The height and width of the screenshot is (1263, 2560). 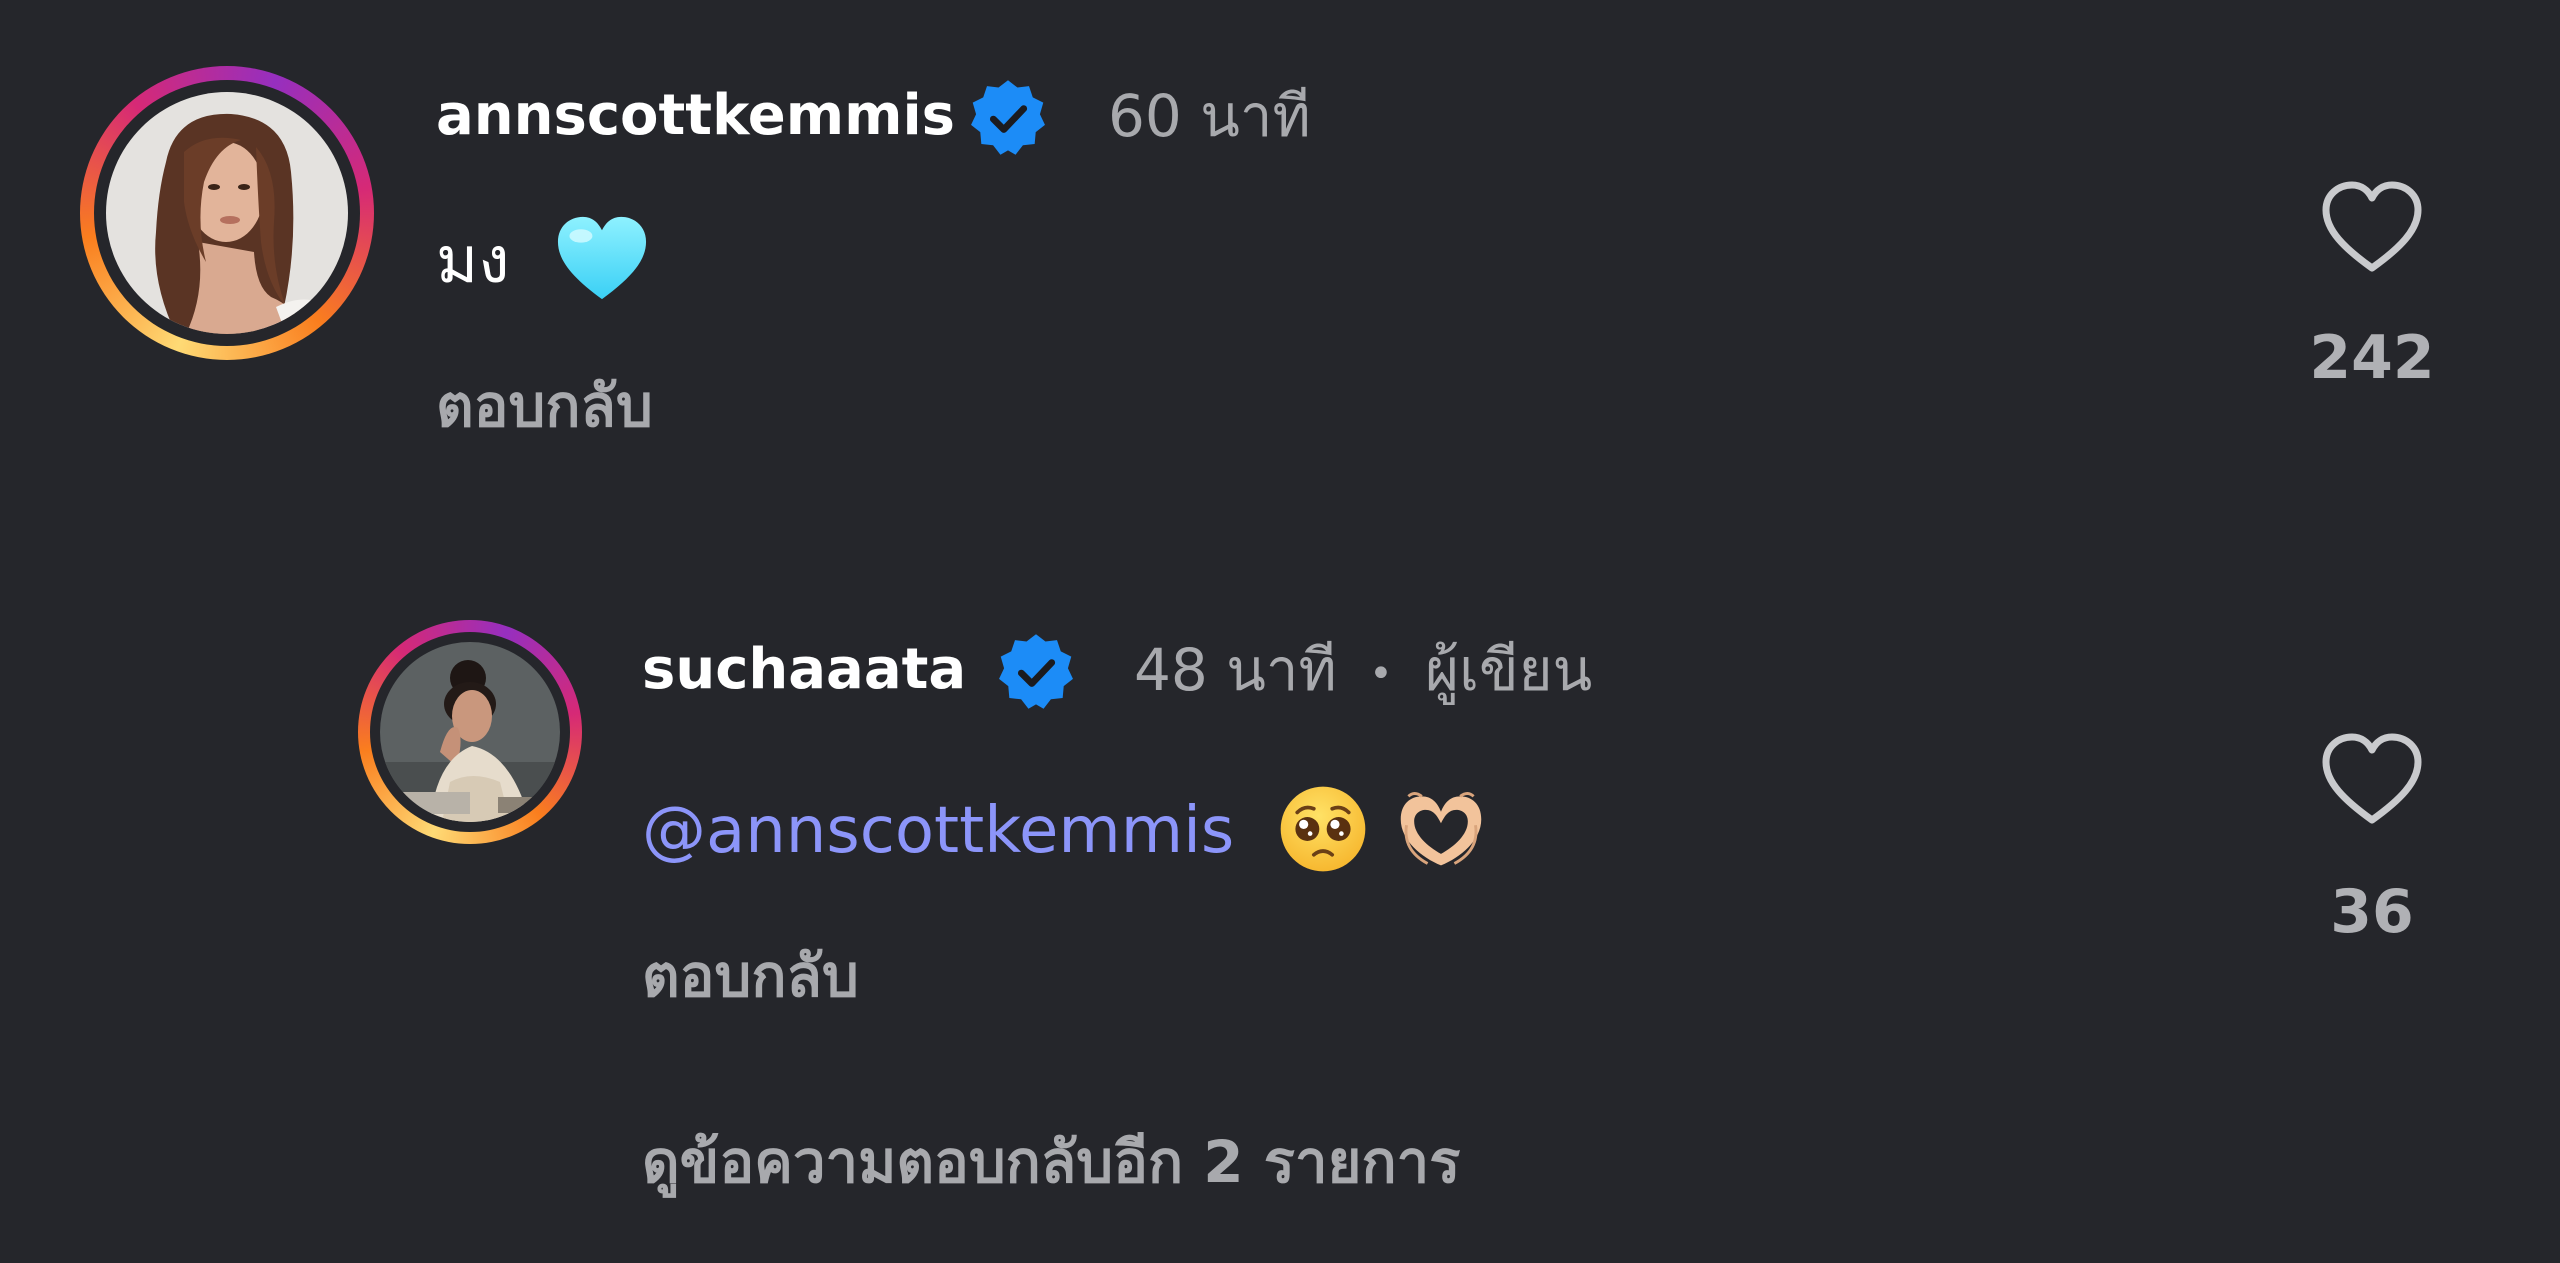 What do you see at coordinates (1209, 116) in the screenshot?
I see `comment-timestamp: 60 นาที` at bounding box center [1209, 116].